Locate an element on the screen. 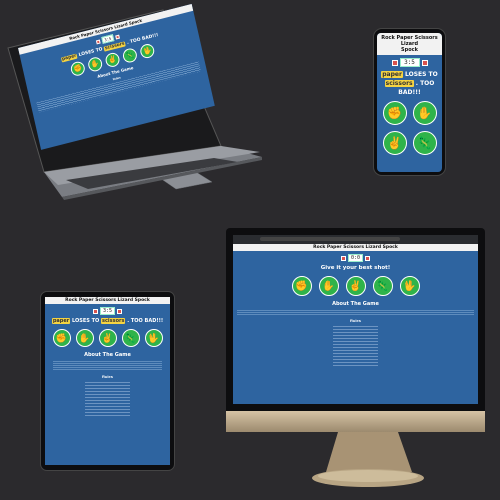  spock-button: 🖖 is located at coordinates (409, 286).